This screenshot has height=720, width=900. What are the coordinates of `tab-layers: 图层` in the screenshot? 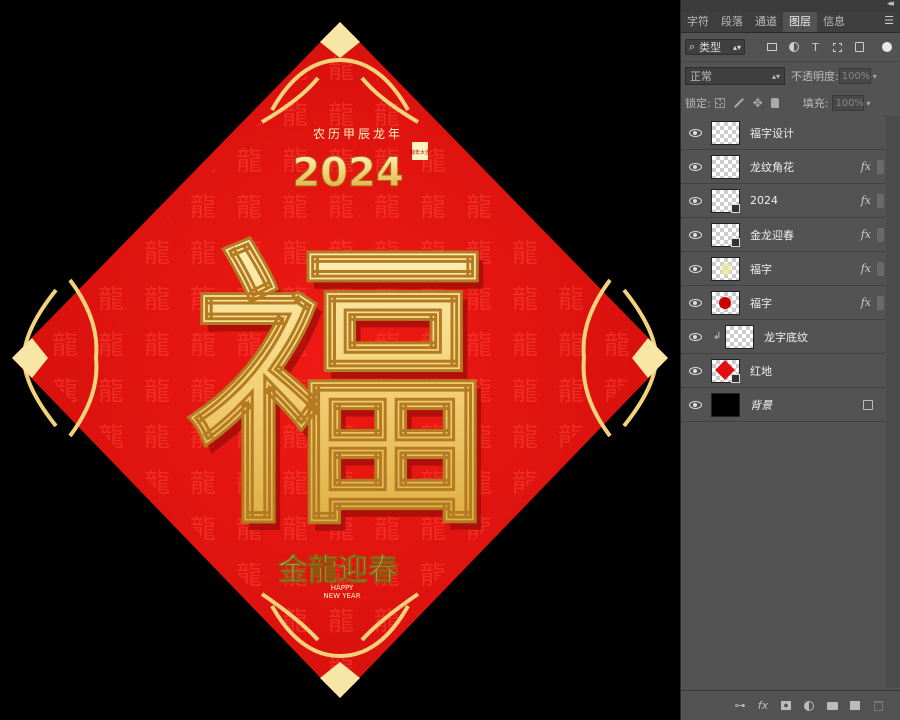 It's located at (800, 22).